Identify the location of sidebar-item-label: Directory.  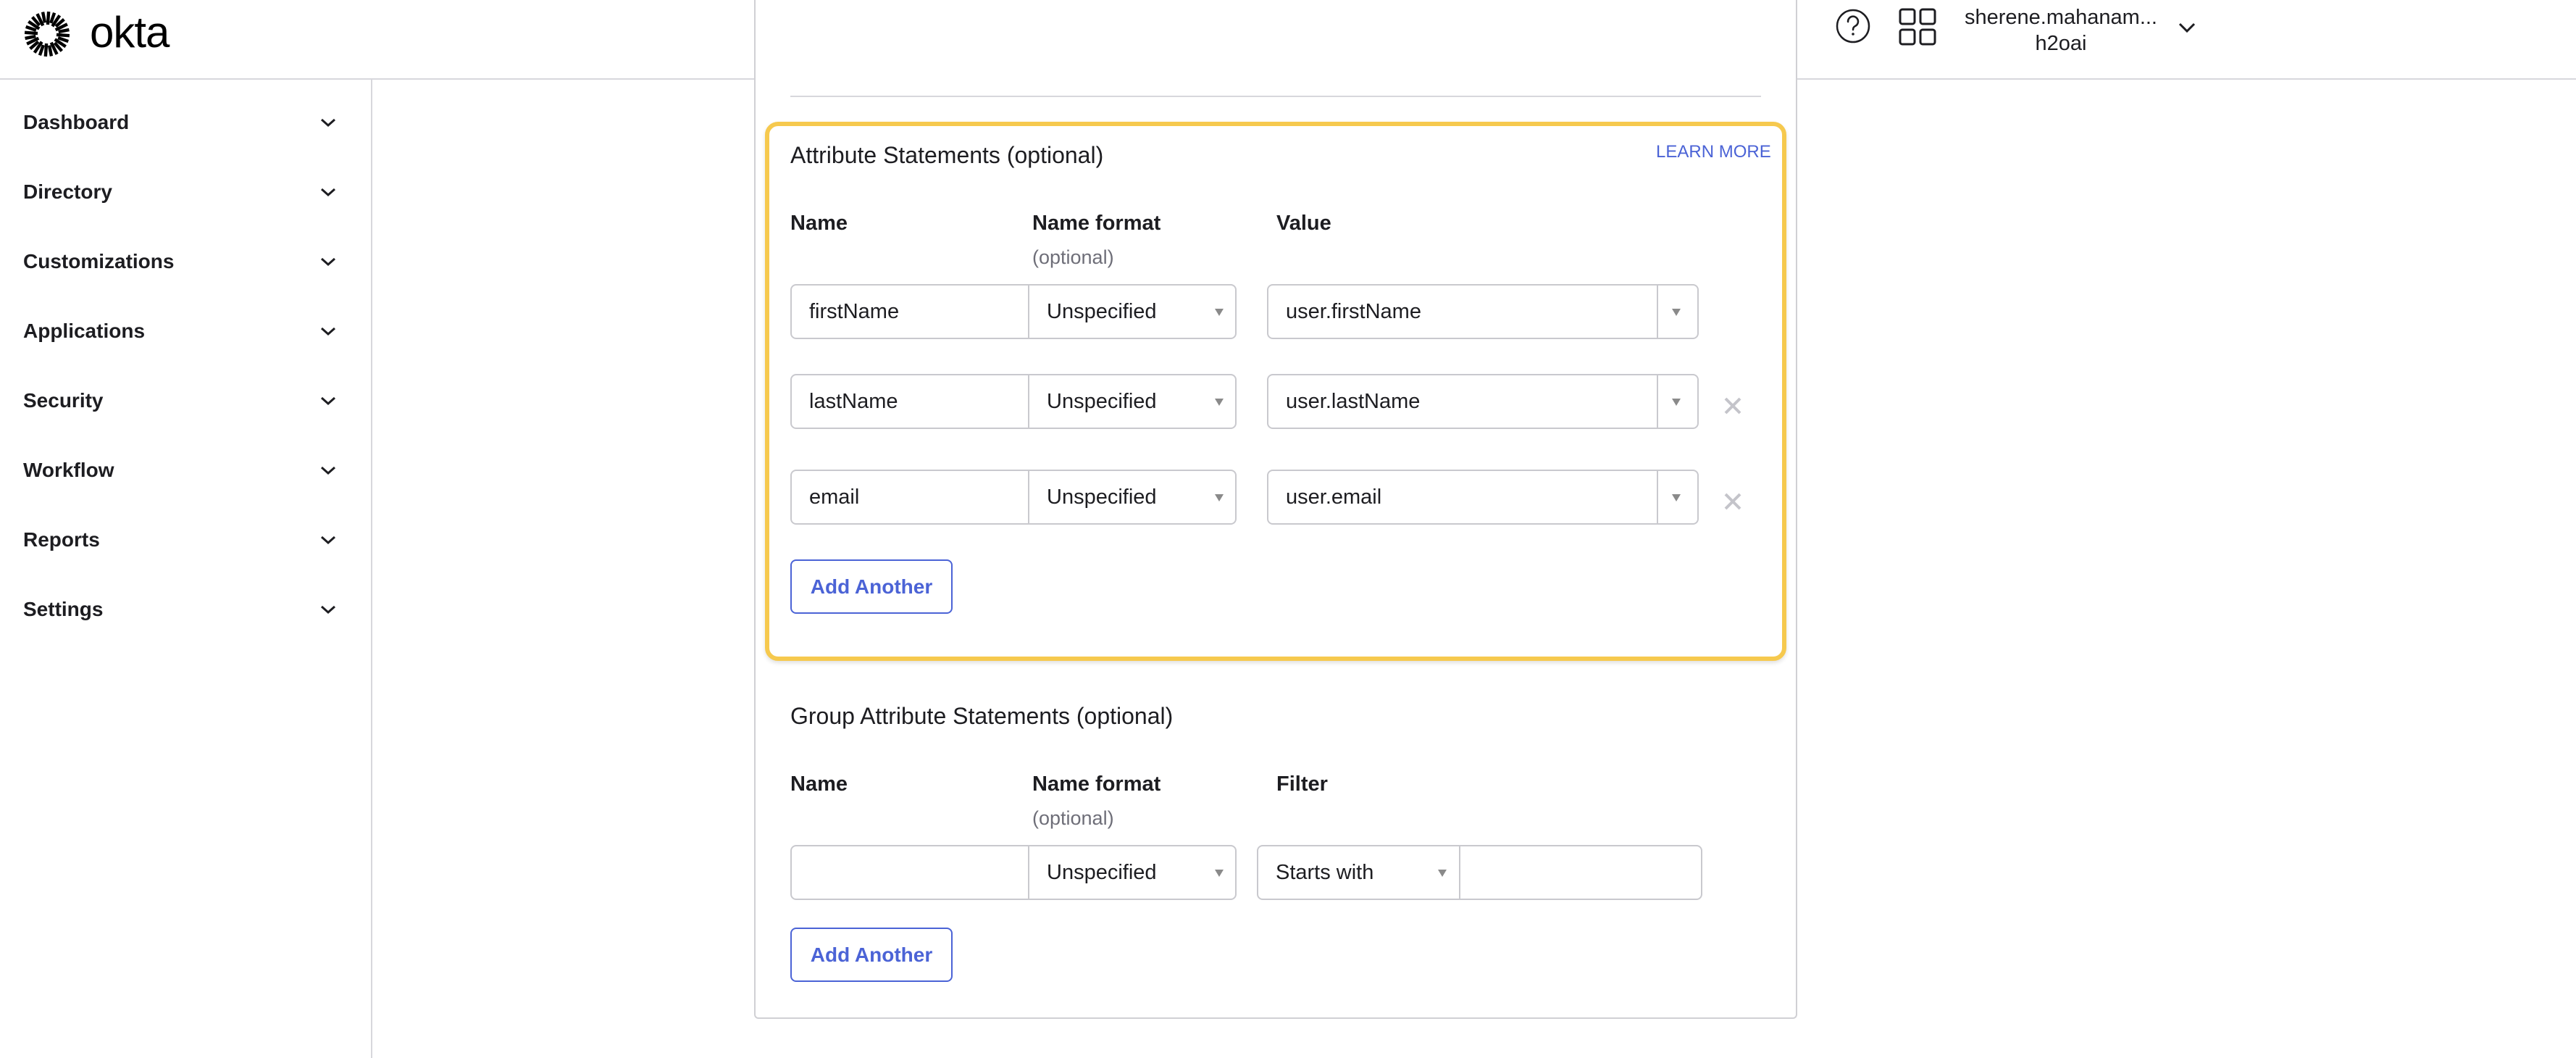
(67, 191).